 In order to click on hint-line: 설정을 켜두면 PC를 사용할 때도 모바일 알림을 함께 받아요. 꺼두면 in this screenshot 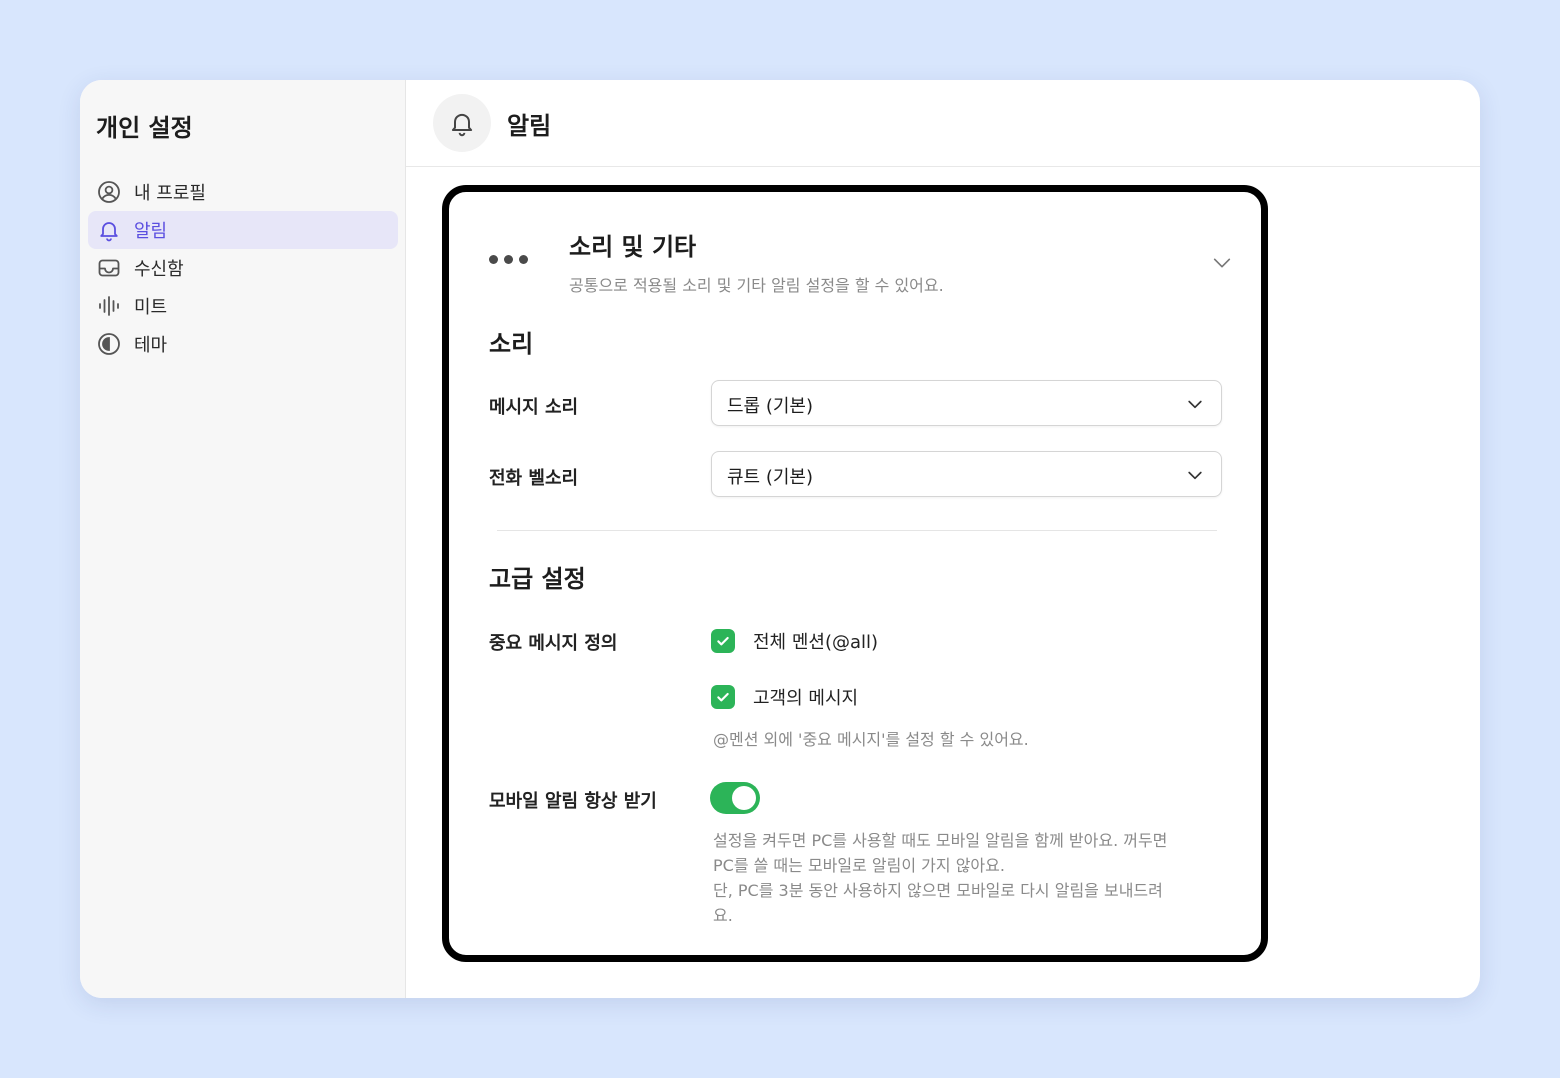, I will do `click(940, 840)`.